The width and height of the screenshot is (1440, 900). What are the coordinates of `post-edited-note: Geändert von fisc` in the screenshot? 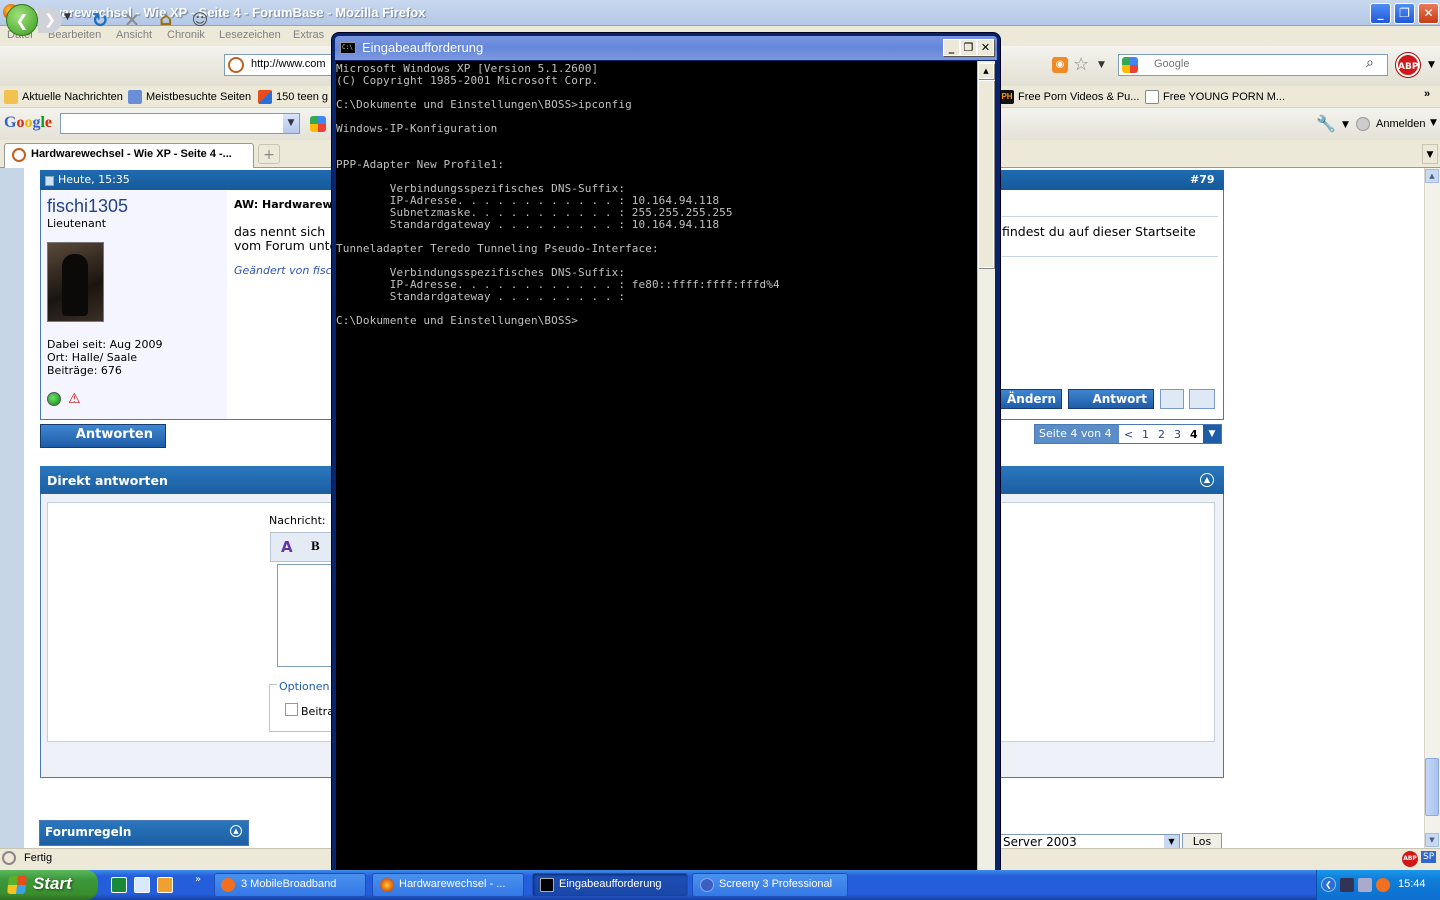 It's located at (283, 270).